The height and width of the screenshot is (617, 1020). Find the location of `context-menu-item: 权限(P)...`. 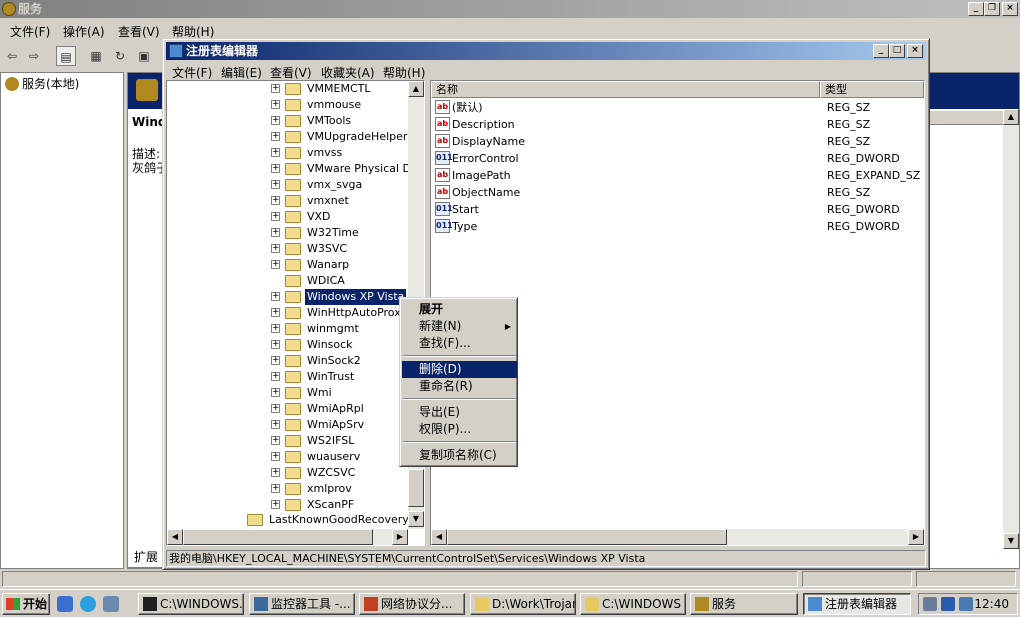

context-menu-item: 权限(P)... is located at coordinates (459, 429).